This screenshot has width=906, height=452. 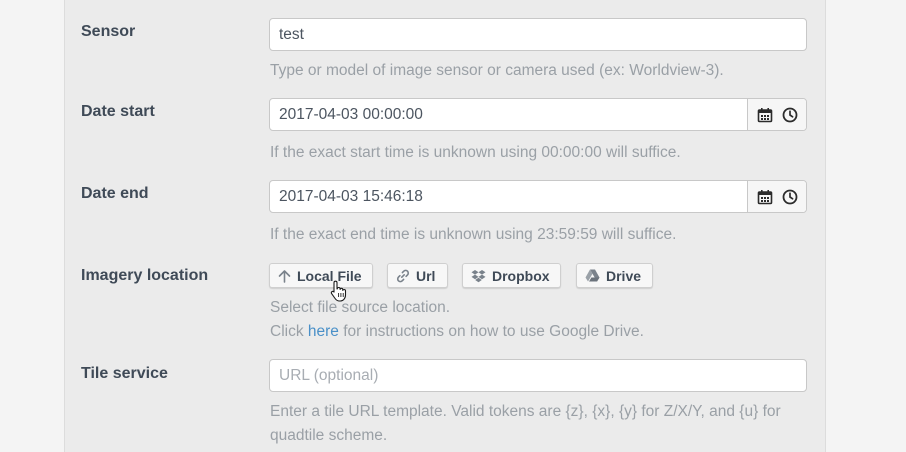 What do you see at coordinates (289, 331) in the screenshot?
I see `help-text-prefix: Click` at bounding box center [289, 331].